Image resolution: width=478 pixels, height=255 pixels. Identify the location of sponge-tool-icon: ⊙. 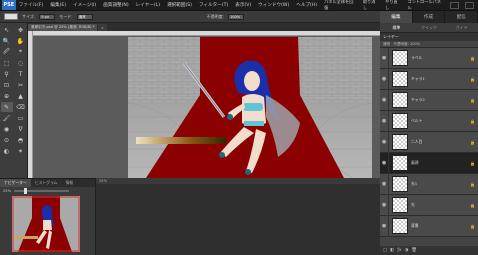
(7, 140).